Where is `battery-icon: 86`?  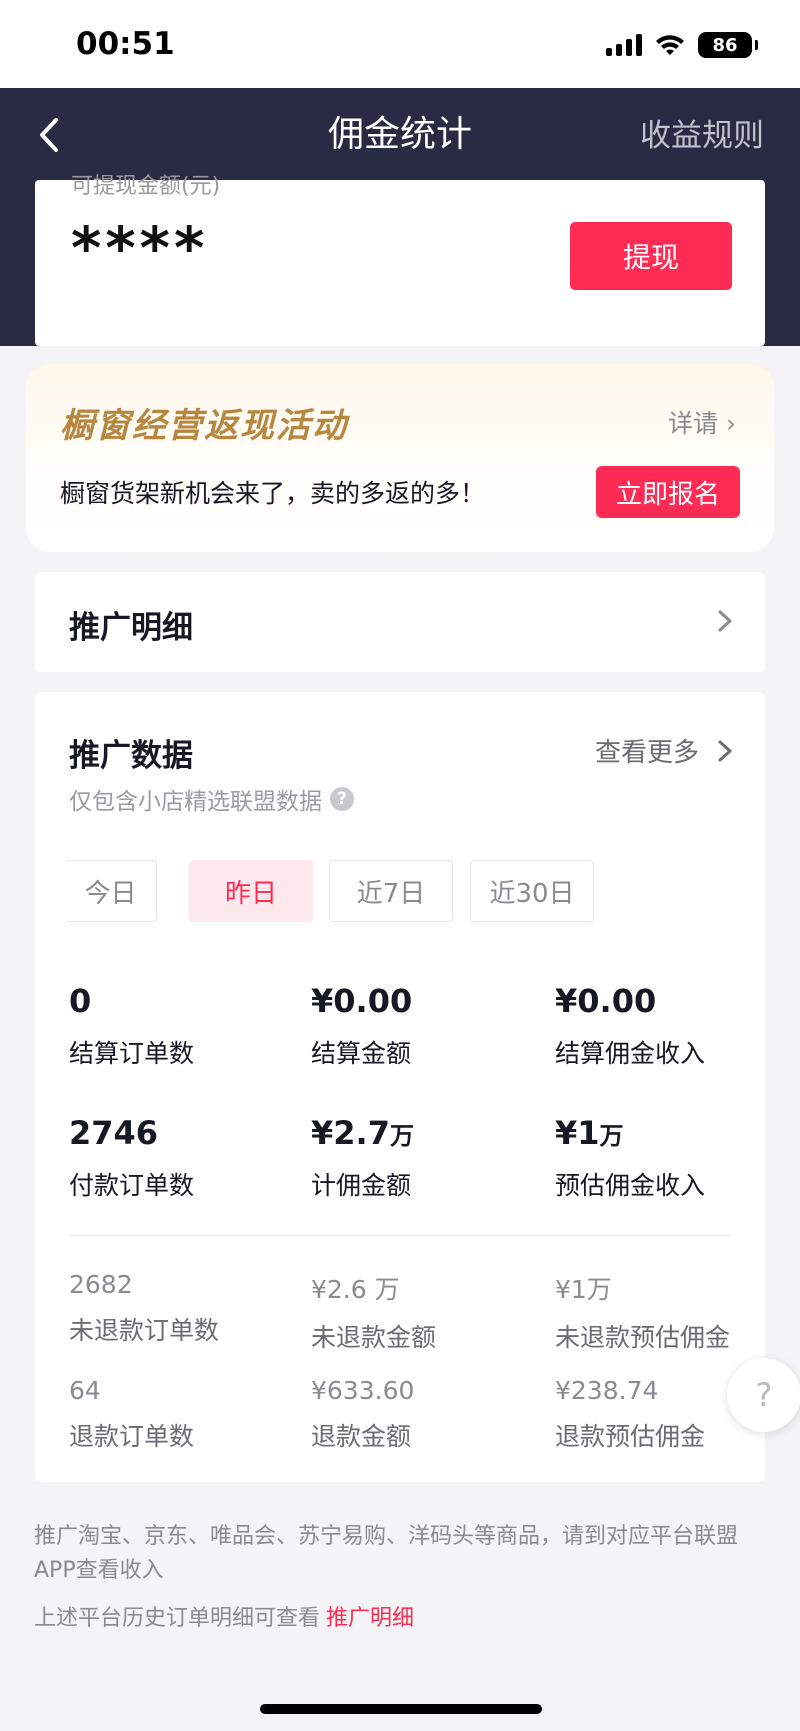
battery-icon: 86 is located at coordinates (728, 45).